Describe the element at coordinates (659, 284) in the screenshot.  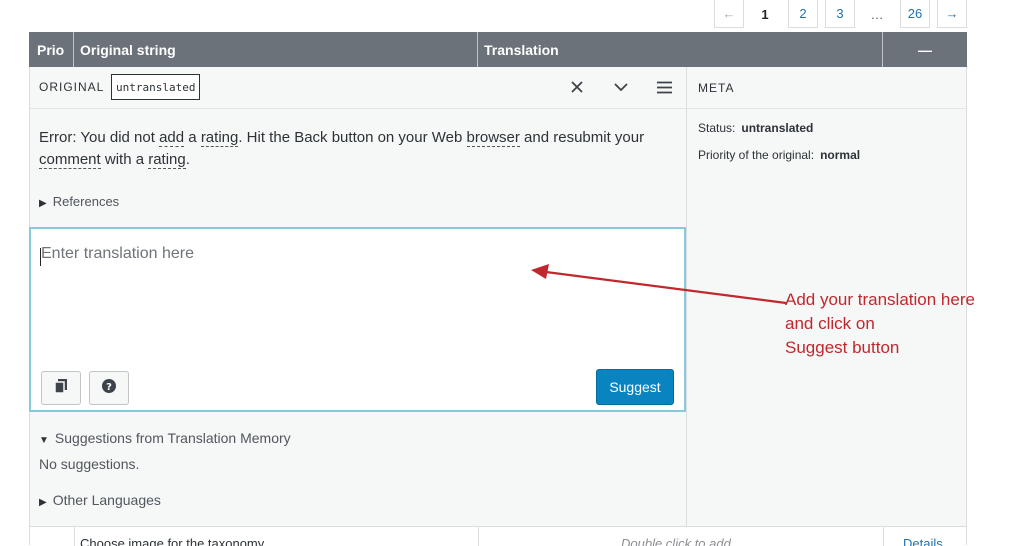
I see `annotation-arrow` at that location.